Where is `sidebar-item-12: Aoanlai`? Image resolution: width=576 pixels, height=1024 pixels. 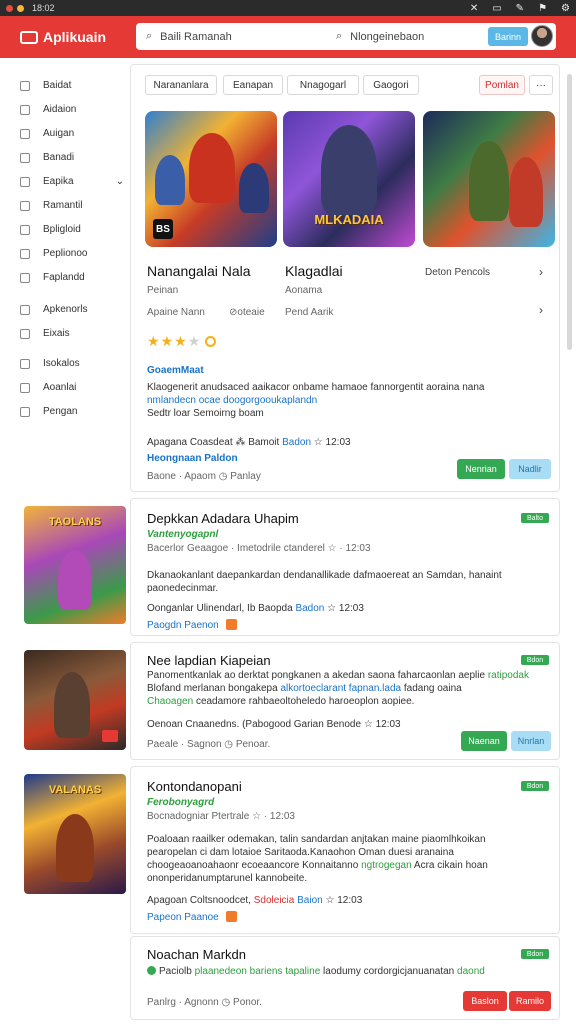
sidebar-item-12: Aoanlai is located at coordinates (72, 387).